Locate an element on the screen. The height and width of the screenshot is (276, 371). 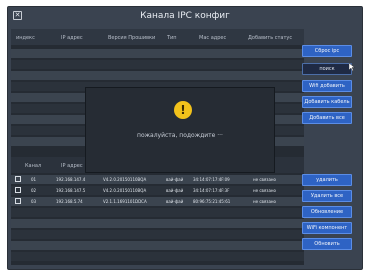
firmware-cell: V2.1.1.1691101DDCA is located at coordinates (125, 201).